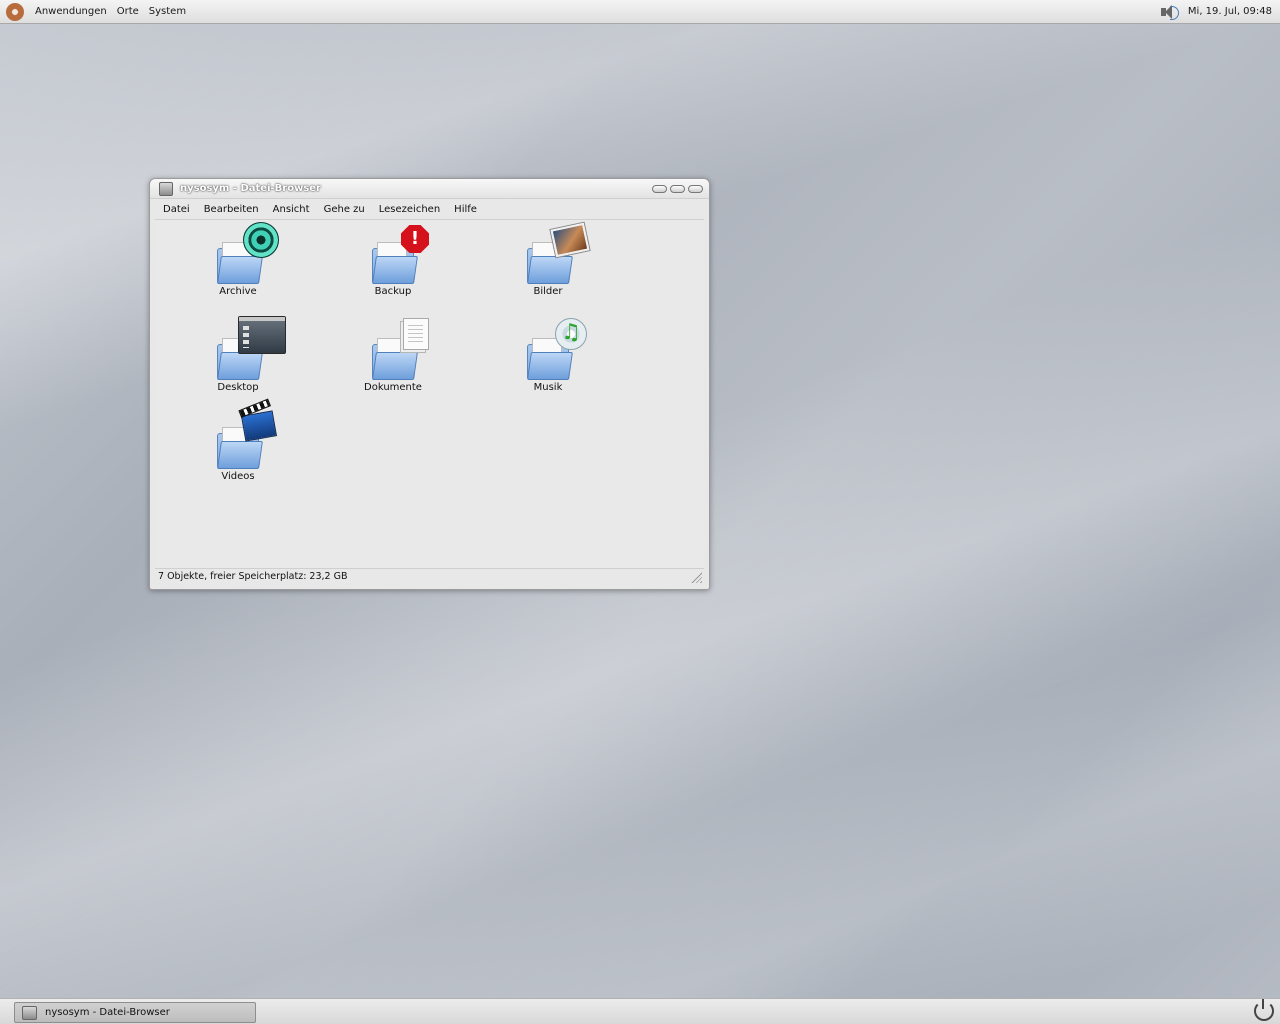 This screenshot has height=1024, width=1280. Describe the element at coordinates (1234, 11) in the screenshot. I see `clock: Mi, 19. Jul, 09:48` at that location.